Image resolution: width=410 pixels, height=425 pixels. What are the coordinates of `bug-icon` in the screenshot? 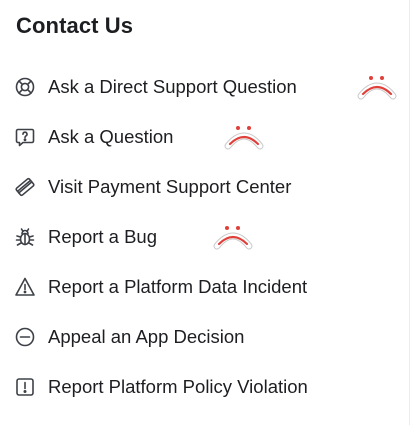 It's located at (25, 237).